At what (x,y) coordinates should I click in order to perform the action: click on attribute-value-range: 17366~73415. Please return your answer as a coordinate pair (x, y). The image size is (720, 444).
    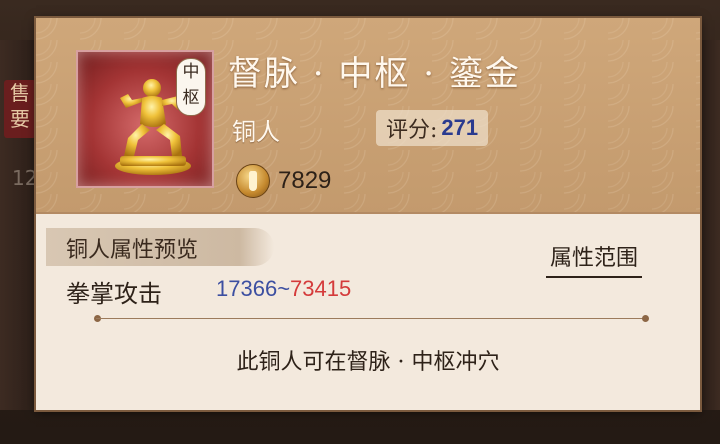
    Looking at the image, I should click on (283, 289).